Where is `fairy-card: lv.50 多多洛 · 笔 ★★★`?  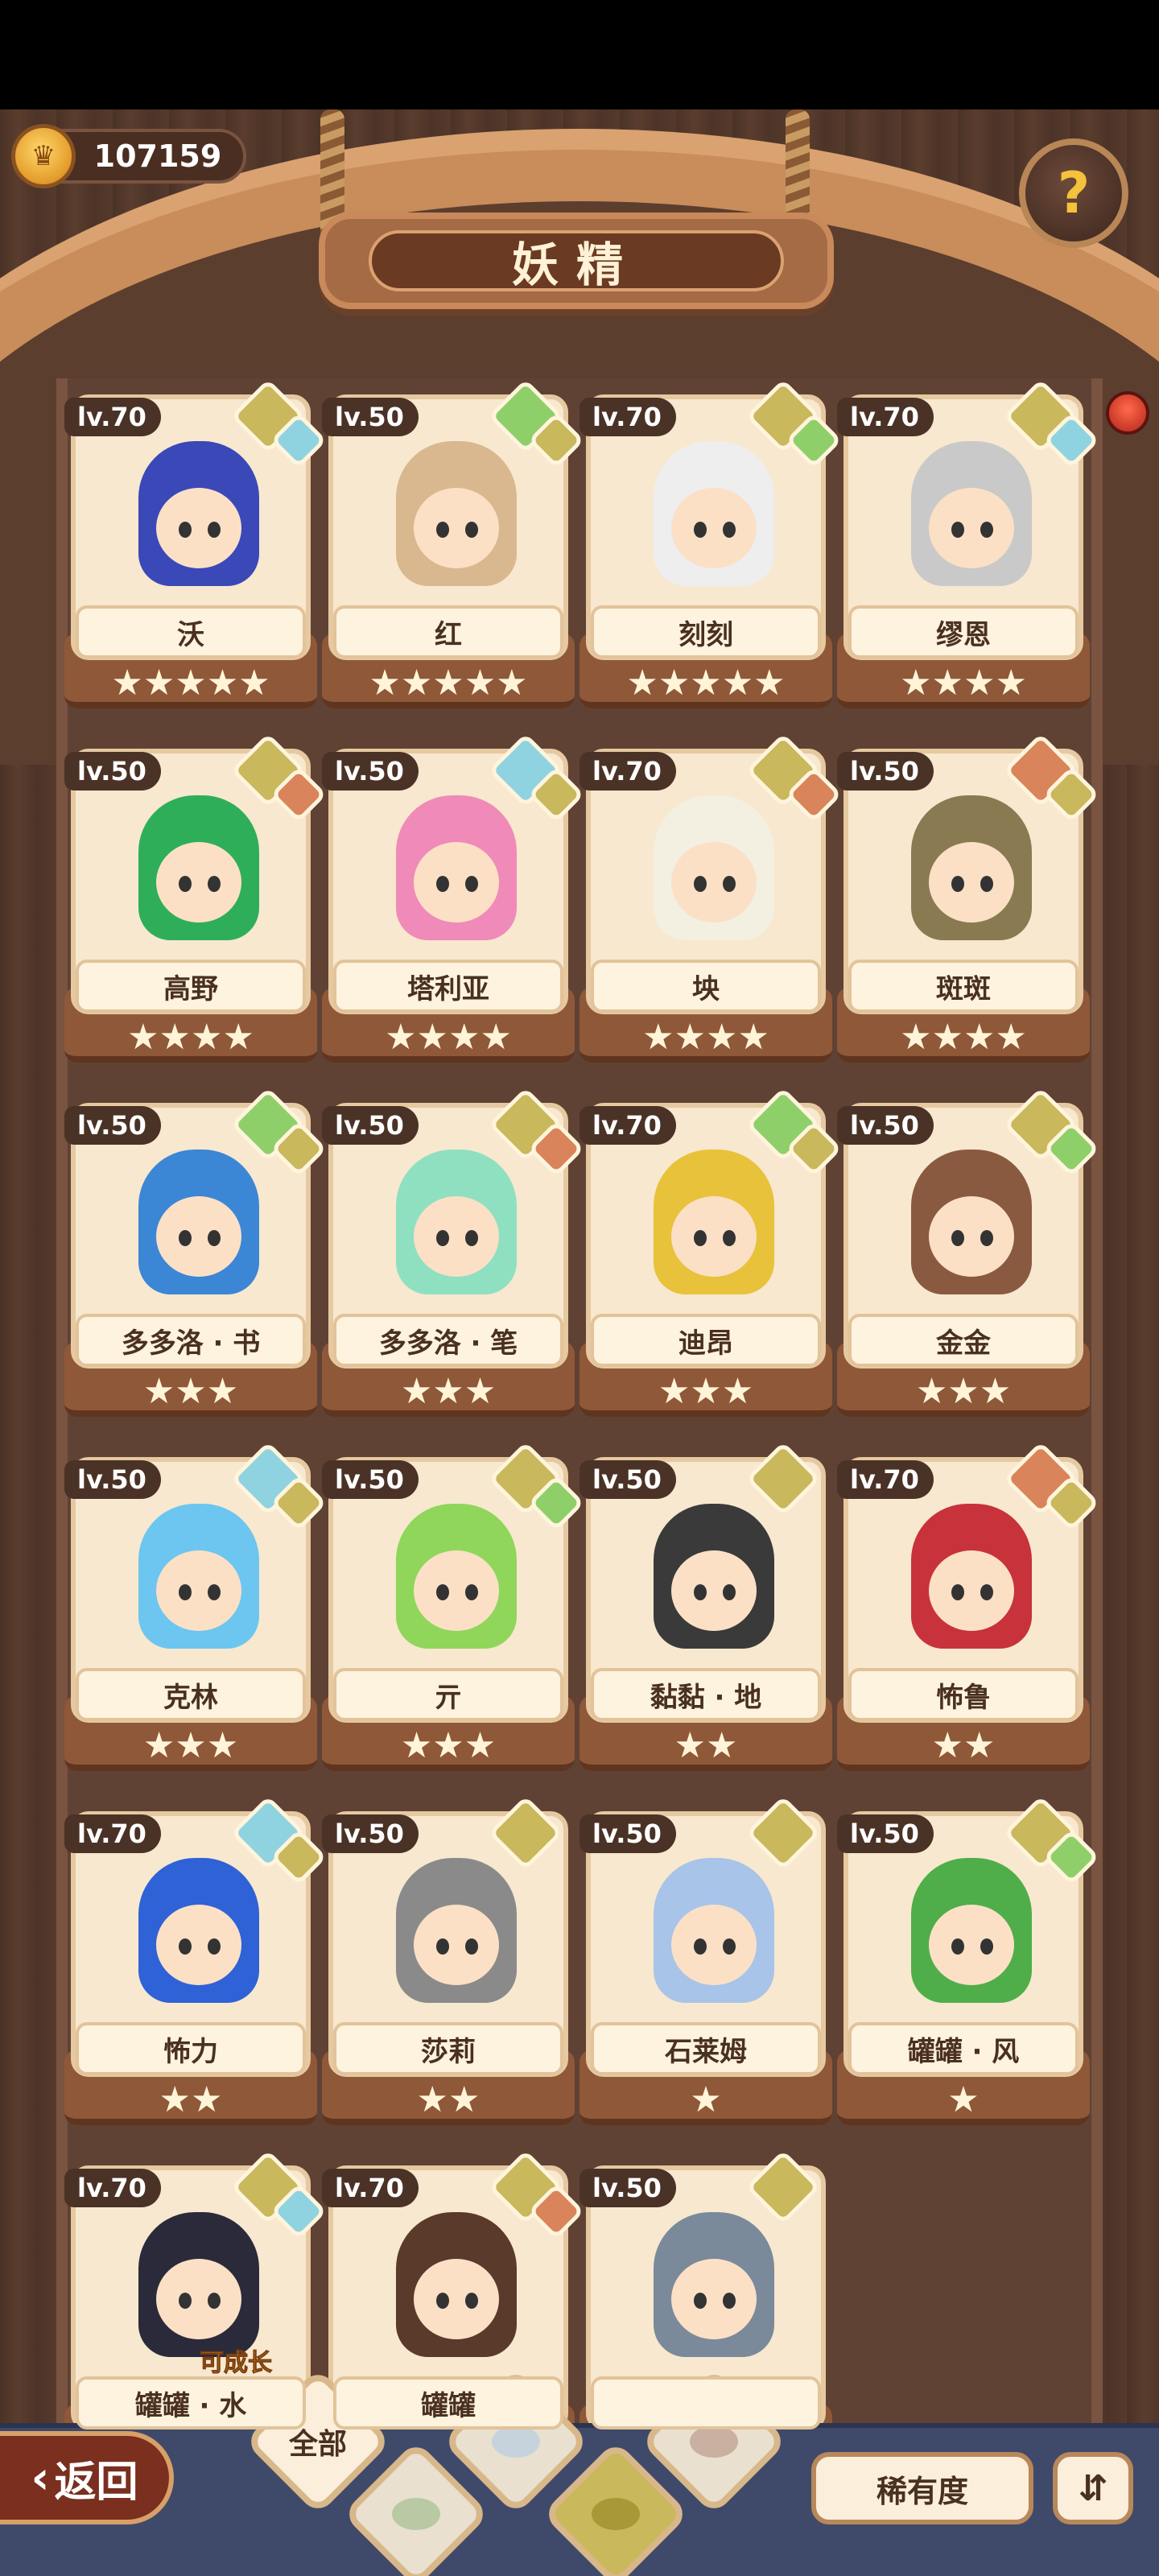 fairy-card: lv.50 多多洛 · 笔 ★★★ is located at coordinates (453, 1256).